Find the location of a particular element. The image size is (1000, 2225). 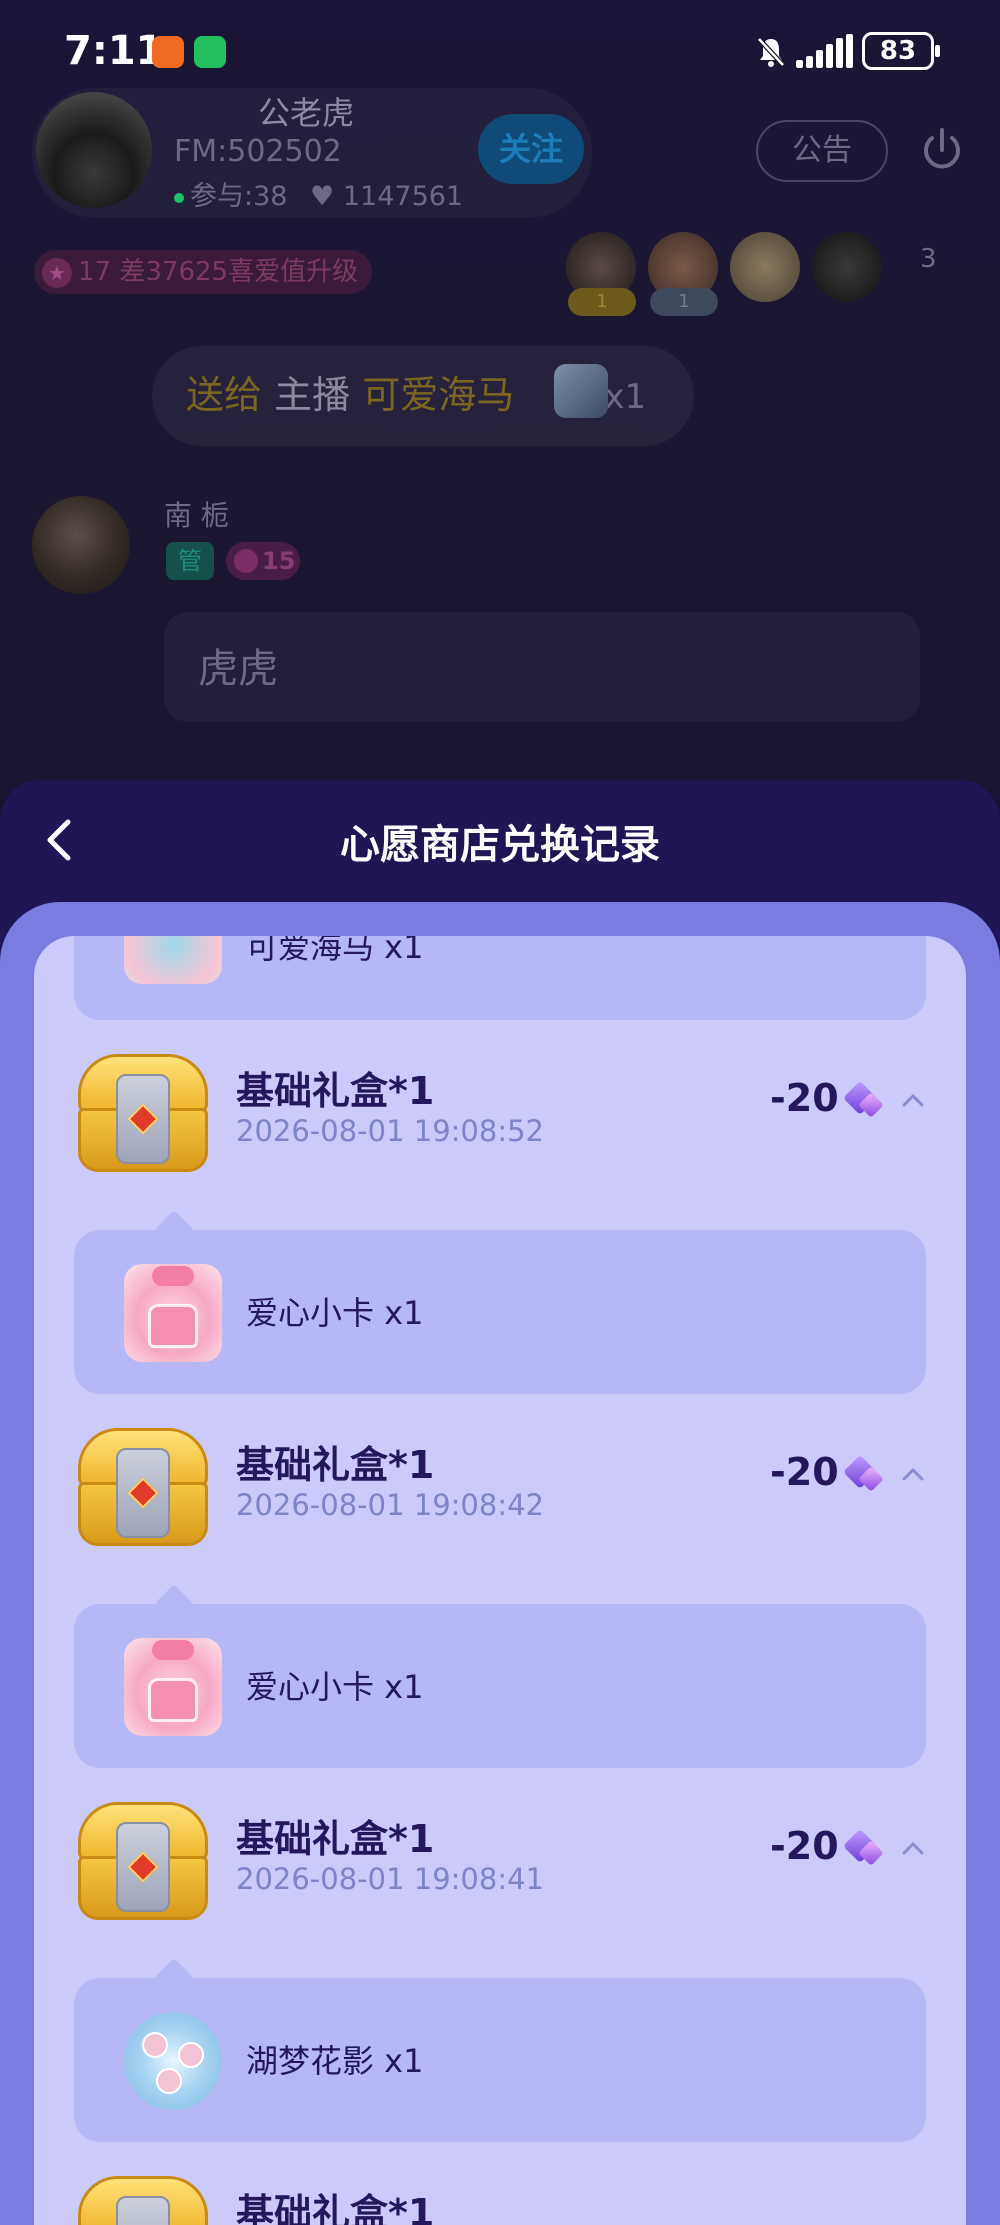

record-row: 基础礼盒*1 2026-08-01 19:08:52 -20 is located at coordinates (500, 1128).